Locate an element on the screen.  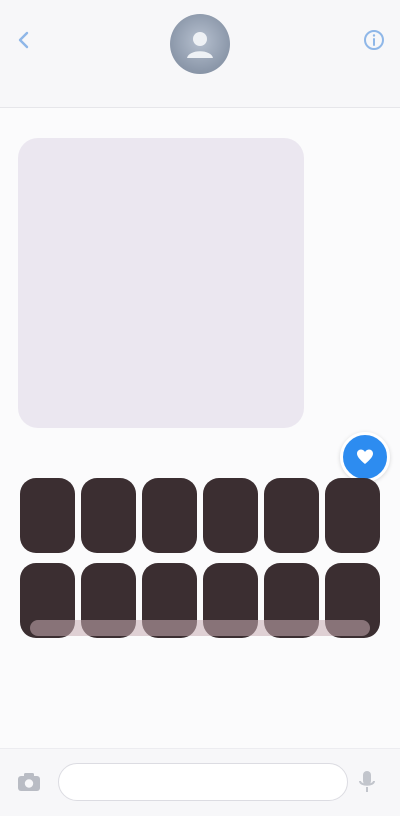
info-button is located at coordinates (374, 40).